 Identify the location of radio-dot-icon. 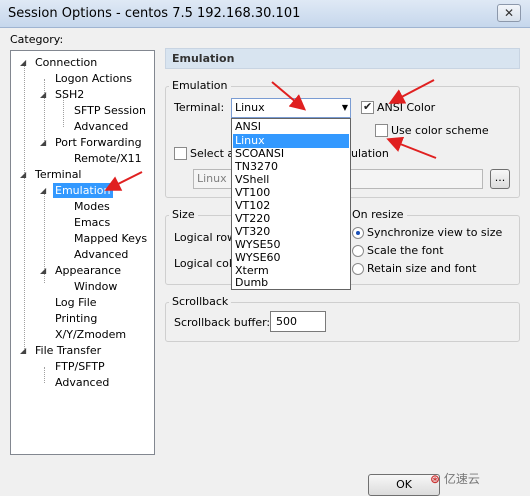
(358, 233).